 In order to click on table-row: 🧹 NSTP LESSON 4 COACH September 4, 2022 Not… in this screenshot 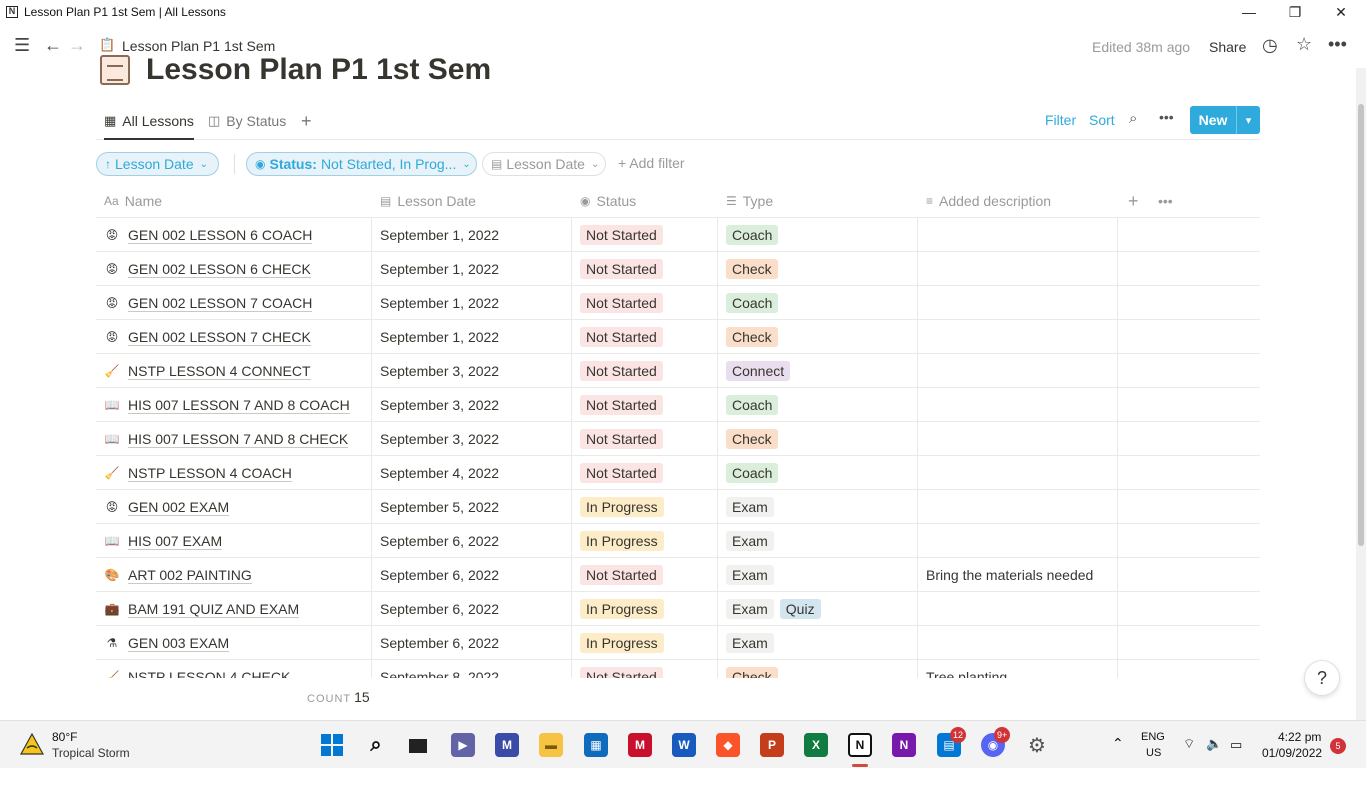, I will do `click(678, 473)`.